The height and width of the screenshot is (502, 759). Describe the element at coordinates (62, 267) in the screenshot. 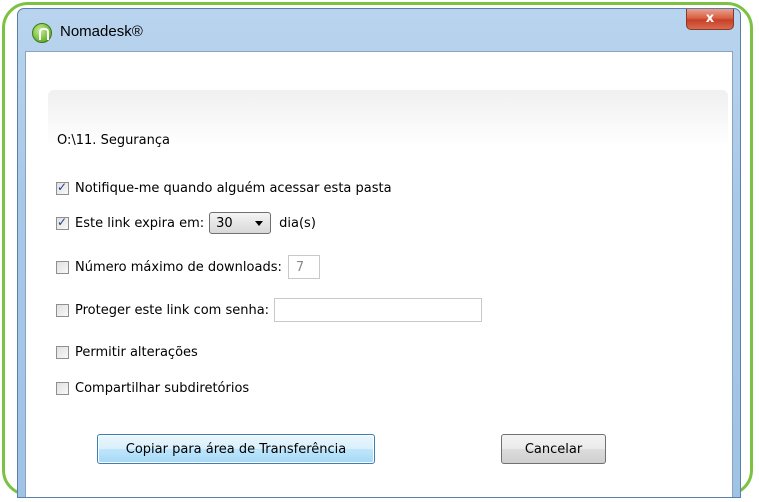

I see `max-downloads-checkbox` at that location.